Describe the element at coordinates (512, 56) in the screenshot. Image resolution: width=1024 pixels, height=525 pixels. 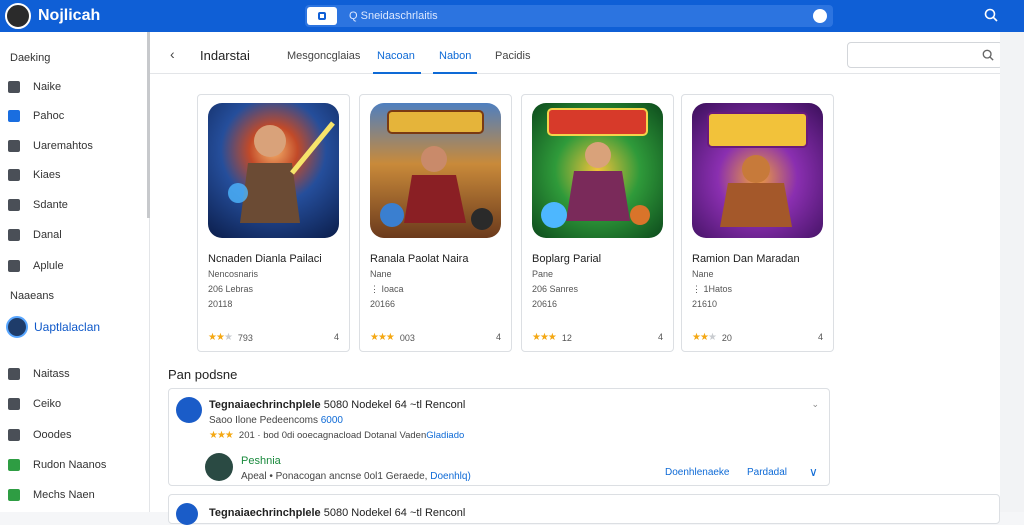
I see `tab-pacidis: Pacidis` at that location.